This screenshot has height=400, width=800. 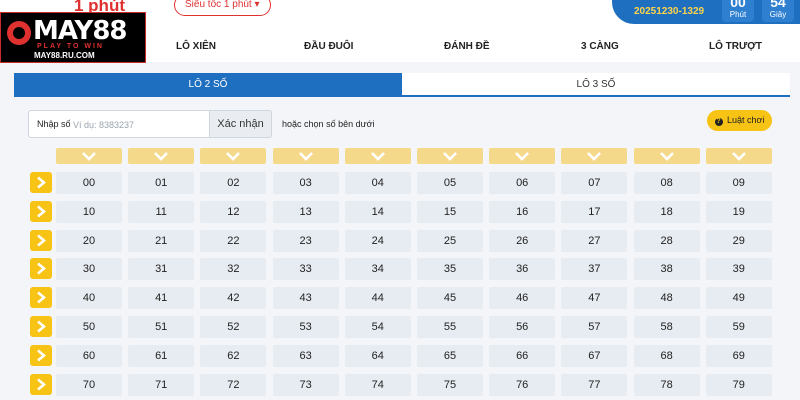 What do you see at coordinates (377, 384) in the screenshot?
I see `number-cell: 74` at bounding box center [377, 384].